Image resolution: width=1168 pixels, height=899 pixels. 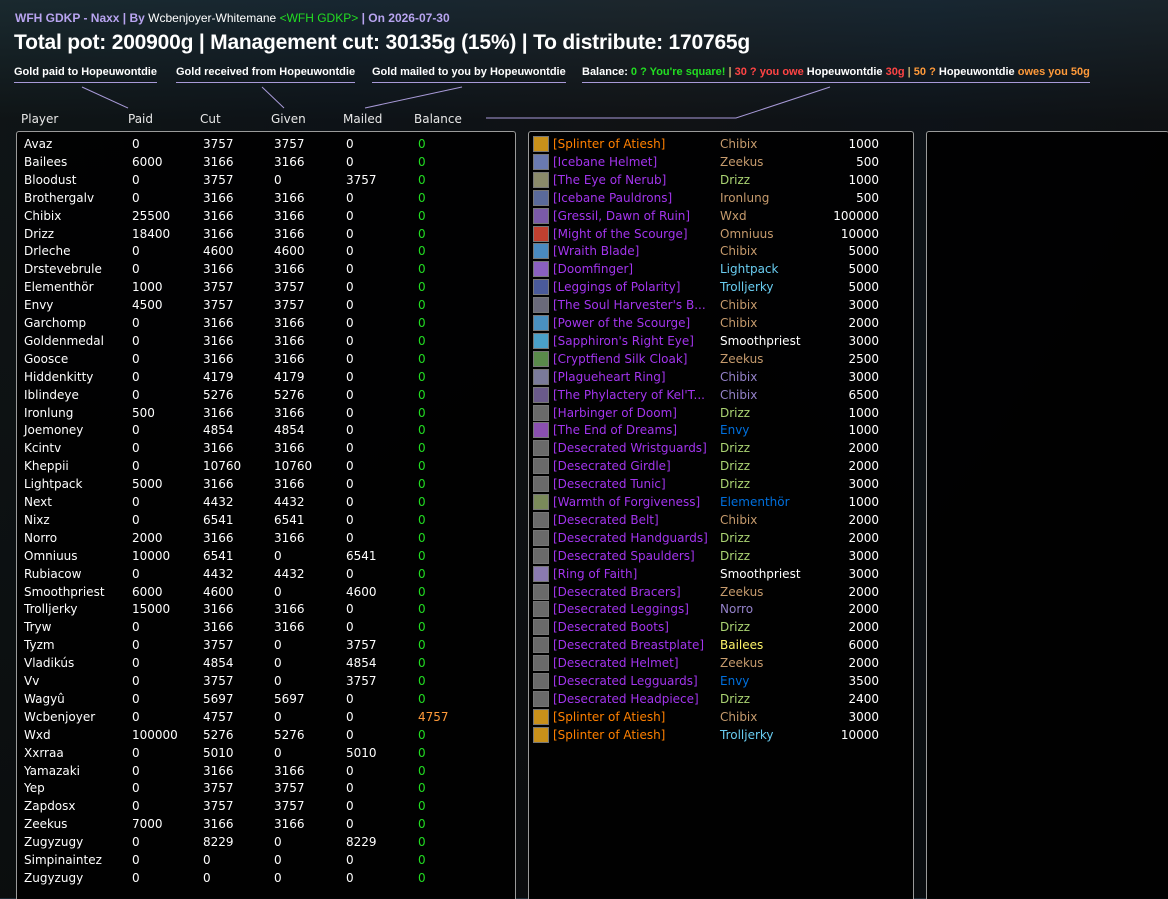 What do you see at coordinates (265, 806) in the screenshot?
I see `table-row: Zapdosx 0 3757 3757 0 0` at bounding box center [265, 806].